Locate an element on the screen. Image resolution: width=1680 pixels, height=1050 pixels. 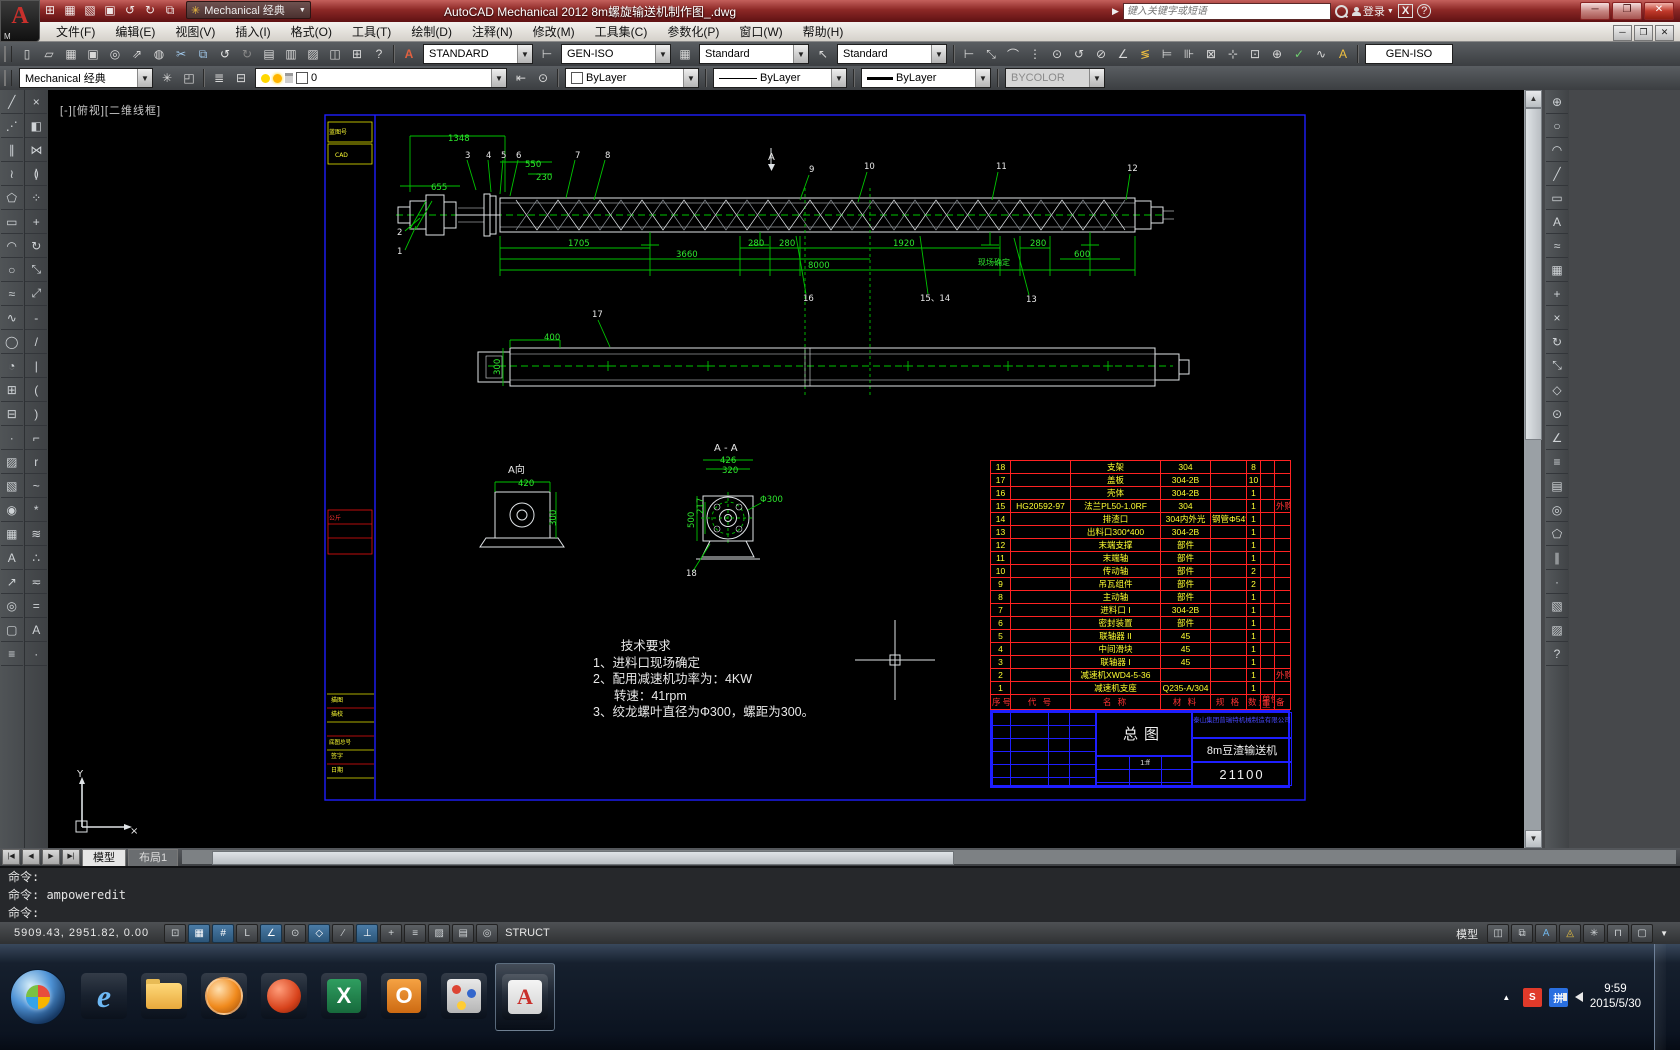
annotation-scale-icon: A is located at coordinates (1546, 933).